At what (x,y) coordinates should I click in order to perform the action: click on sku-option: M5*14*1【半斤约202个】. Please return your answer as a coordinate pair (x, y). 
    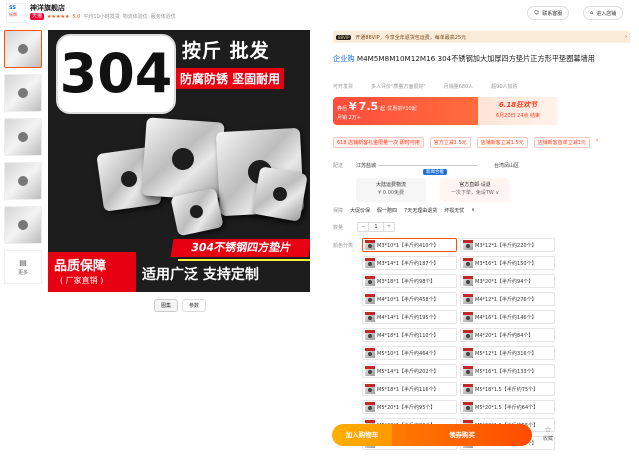
    Looking at the image, I should click on (409, 371).